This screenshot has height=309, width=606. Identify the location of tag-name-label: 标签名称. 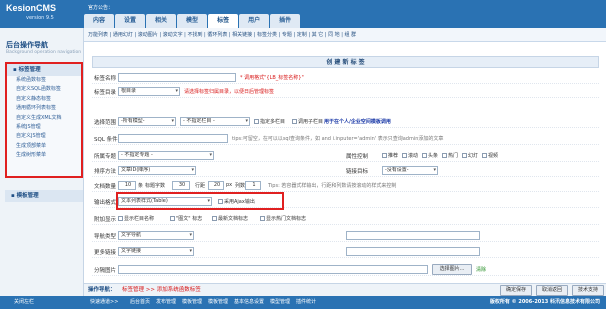
(105, 79).